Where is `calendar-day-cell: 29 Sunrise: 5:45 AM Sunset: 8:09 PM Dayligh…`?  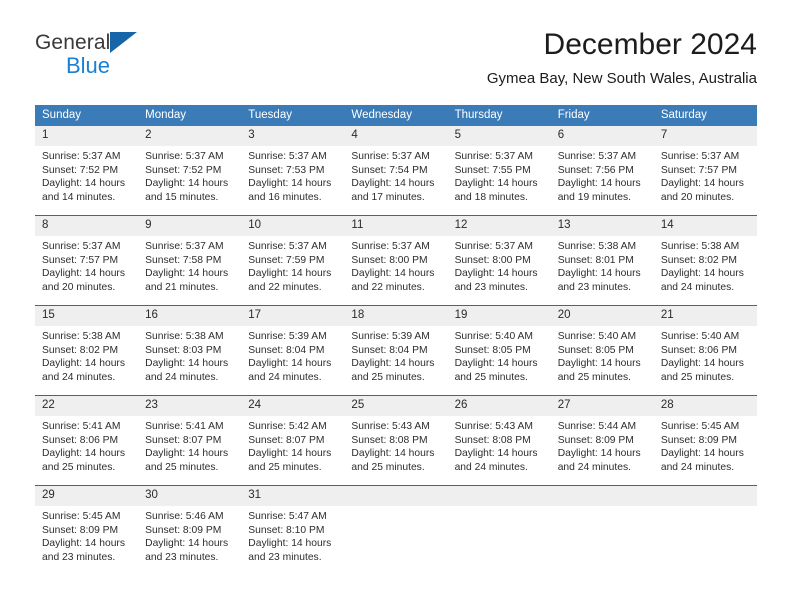 calendar-day-cell: 29 Sunrise: 5:45 AM Sunset: 8:09 PM Dayligh… is located at coordinates (87, 530).